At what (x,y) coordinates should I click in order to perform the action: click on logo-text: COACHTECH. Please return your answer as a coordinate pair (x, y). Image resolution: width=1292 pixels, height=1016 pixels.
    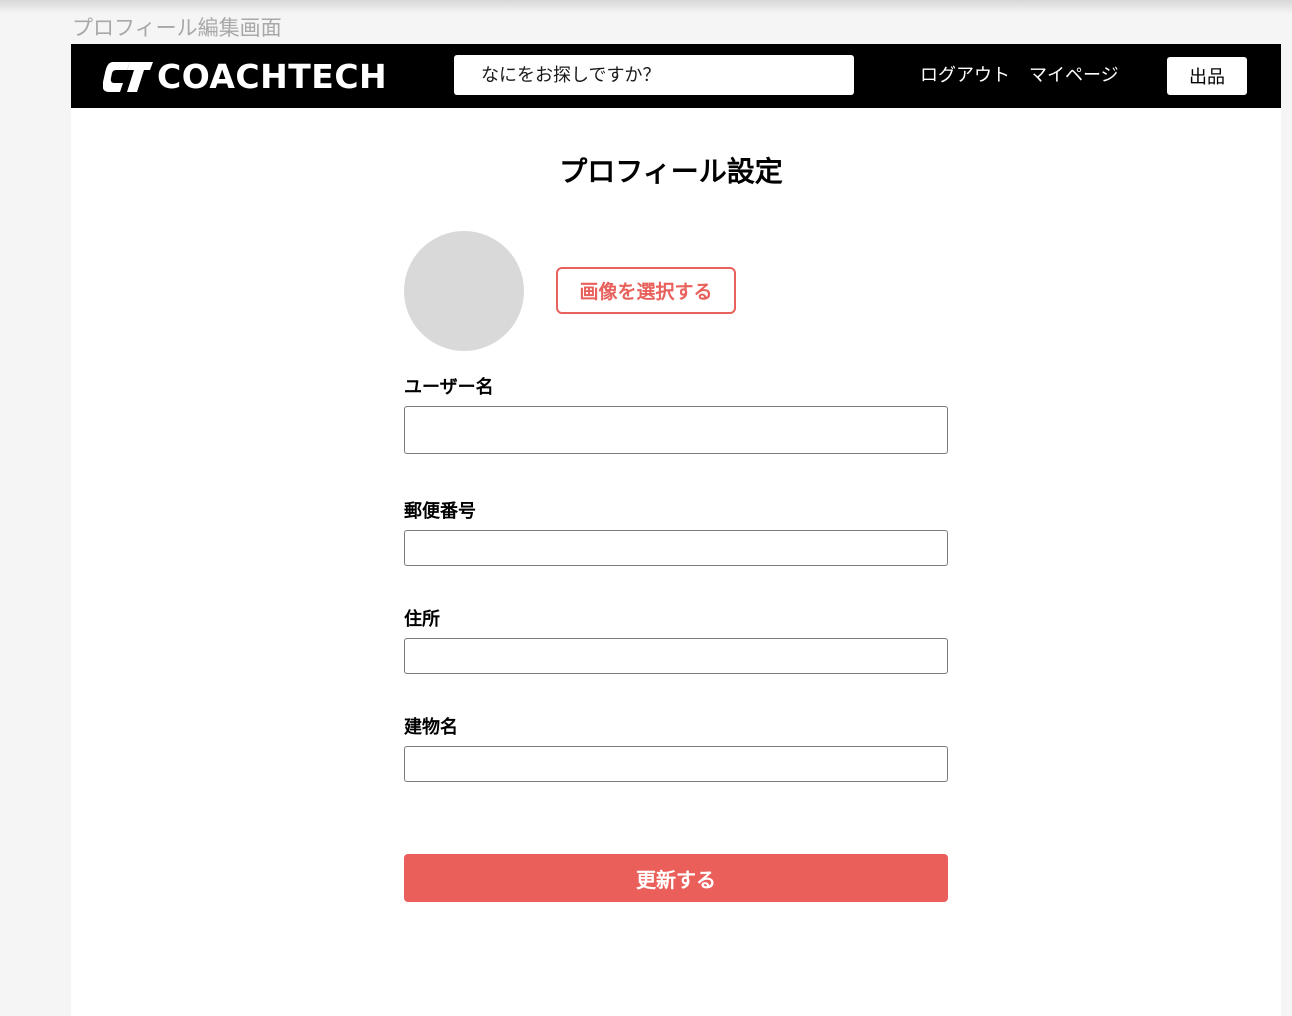
    Looking at the image, I should click on (272, 76).